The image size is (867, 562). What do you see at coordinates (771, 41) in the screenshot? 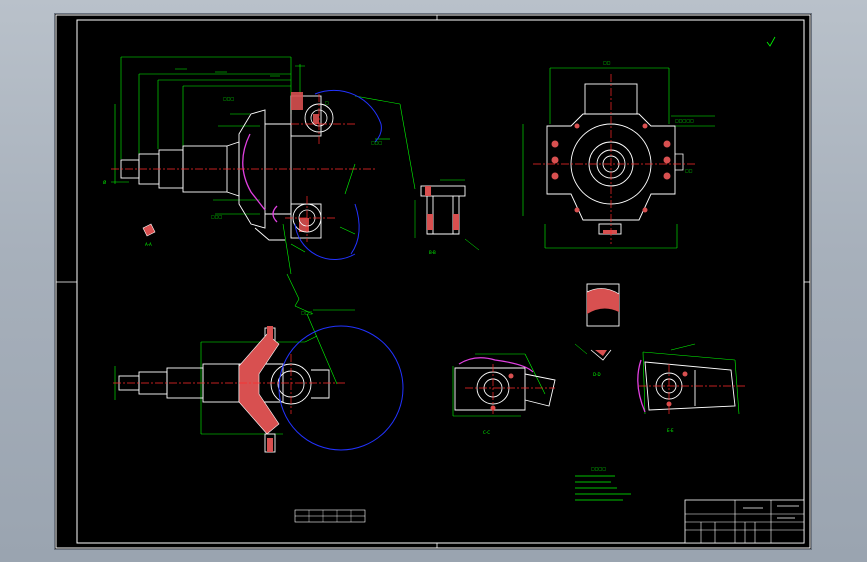
I see `roughness-symbol` at bounding box center [771, 41].